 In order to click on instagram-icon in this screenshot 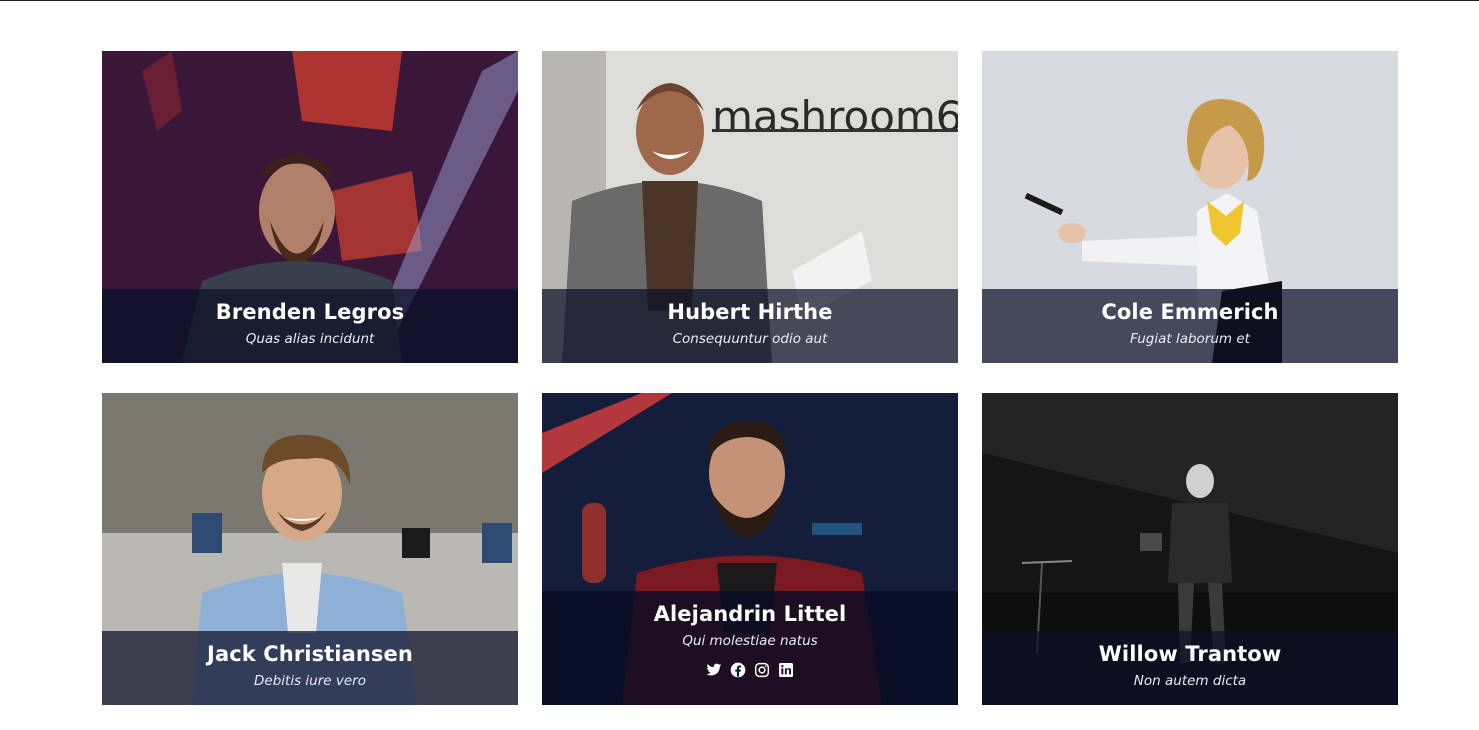, I will do `click(762, 670)`.